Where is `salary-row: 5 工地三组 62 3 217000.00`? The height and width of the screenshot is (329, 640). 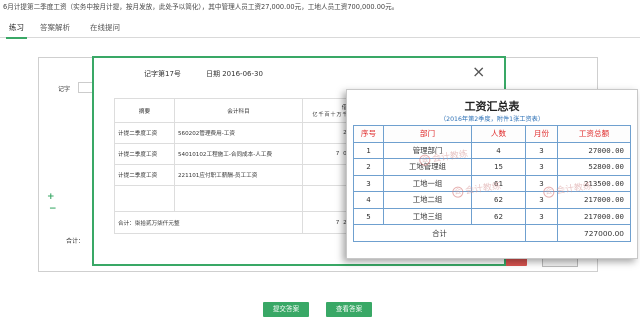
salary-row: 5 工地三组 62 3 217000.00 is located at coordinates (492, 216).